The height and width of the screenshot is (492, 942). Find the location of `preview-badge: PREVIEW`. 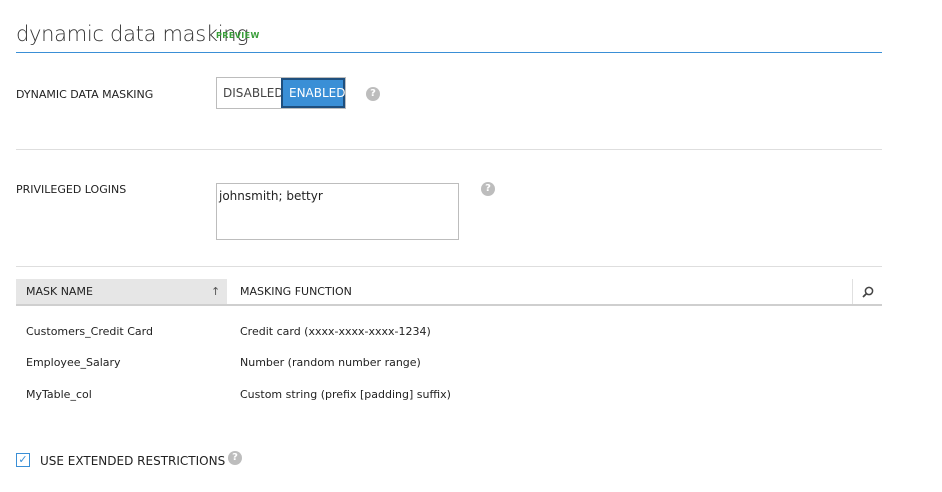

preview-badge: PREVIEW is located at coordinates (238, 35).